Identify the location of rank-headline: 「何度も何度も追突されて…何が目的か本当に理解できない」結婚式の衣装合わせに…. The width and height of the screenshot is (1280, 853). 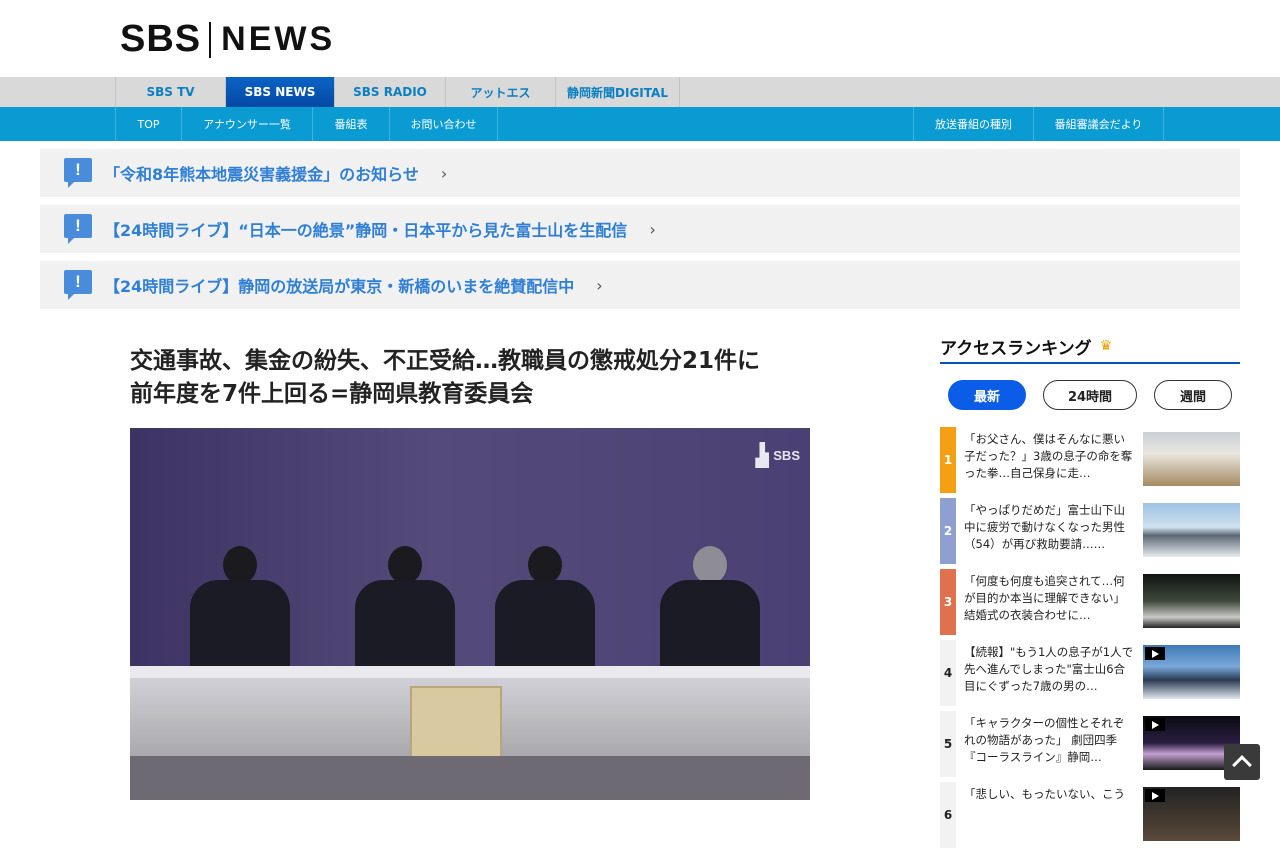
(1044, 598).